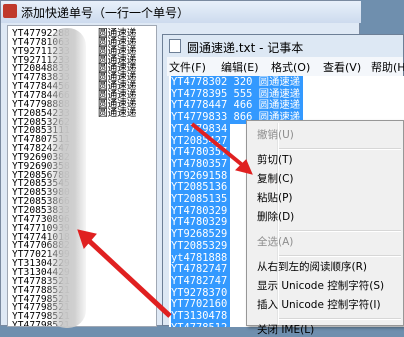 The height and width of the screenshot is (337, 404). Describe the element at coordinates (219, 146) in the screenshot. I see `arrow-to-copy` at that location.